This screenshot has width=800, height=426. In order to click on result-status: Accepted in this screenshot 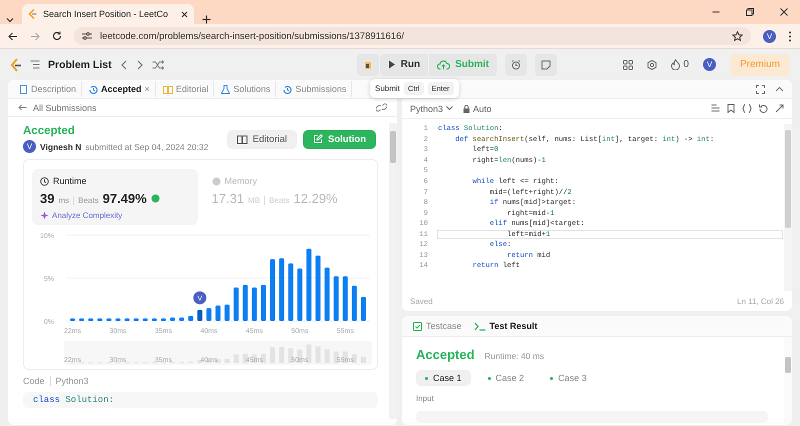, I will do `click(445, 354)`.